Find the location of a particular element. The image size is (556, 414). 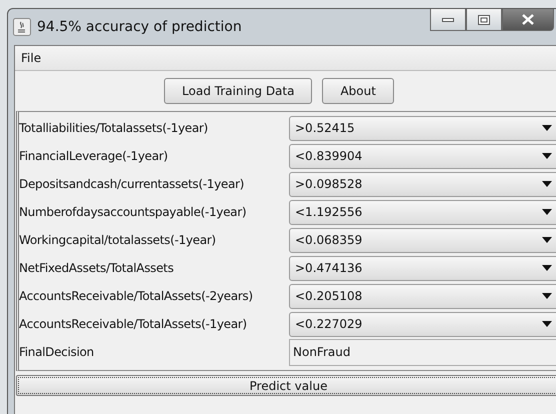

parameter-label: Totalliabilities/Totalassets(-1year) is located at coordinates (114, 128).